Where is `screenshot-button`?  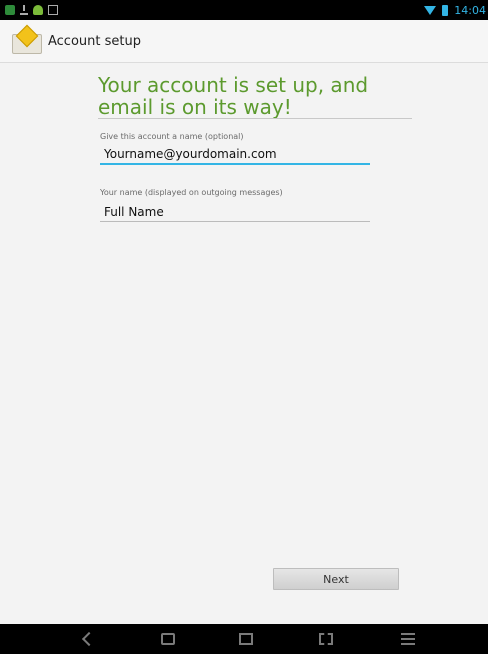
screenshot-button is located at coordinates (327, 639).